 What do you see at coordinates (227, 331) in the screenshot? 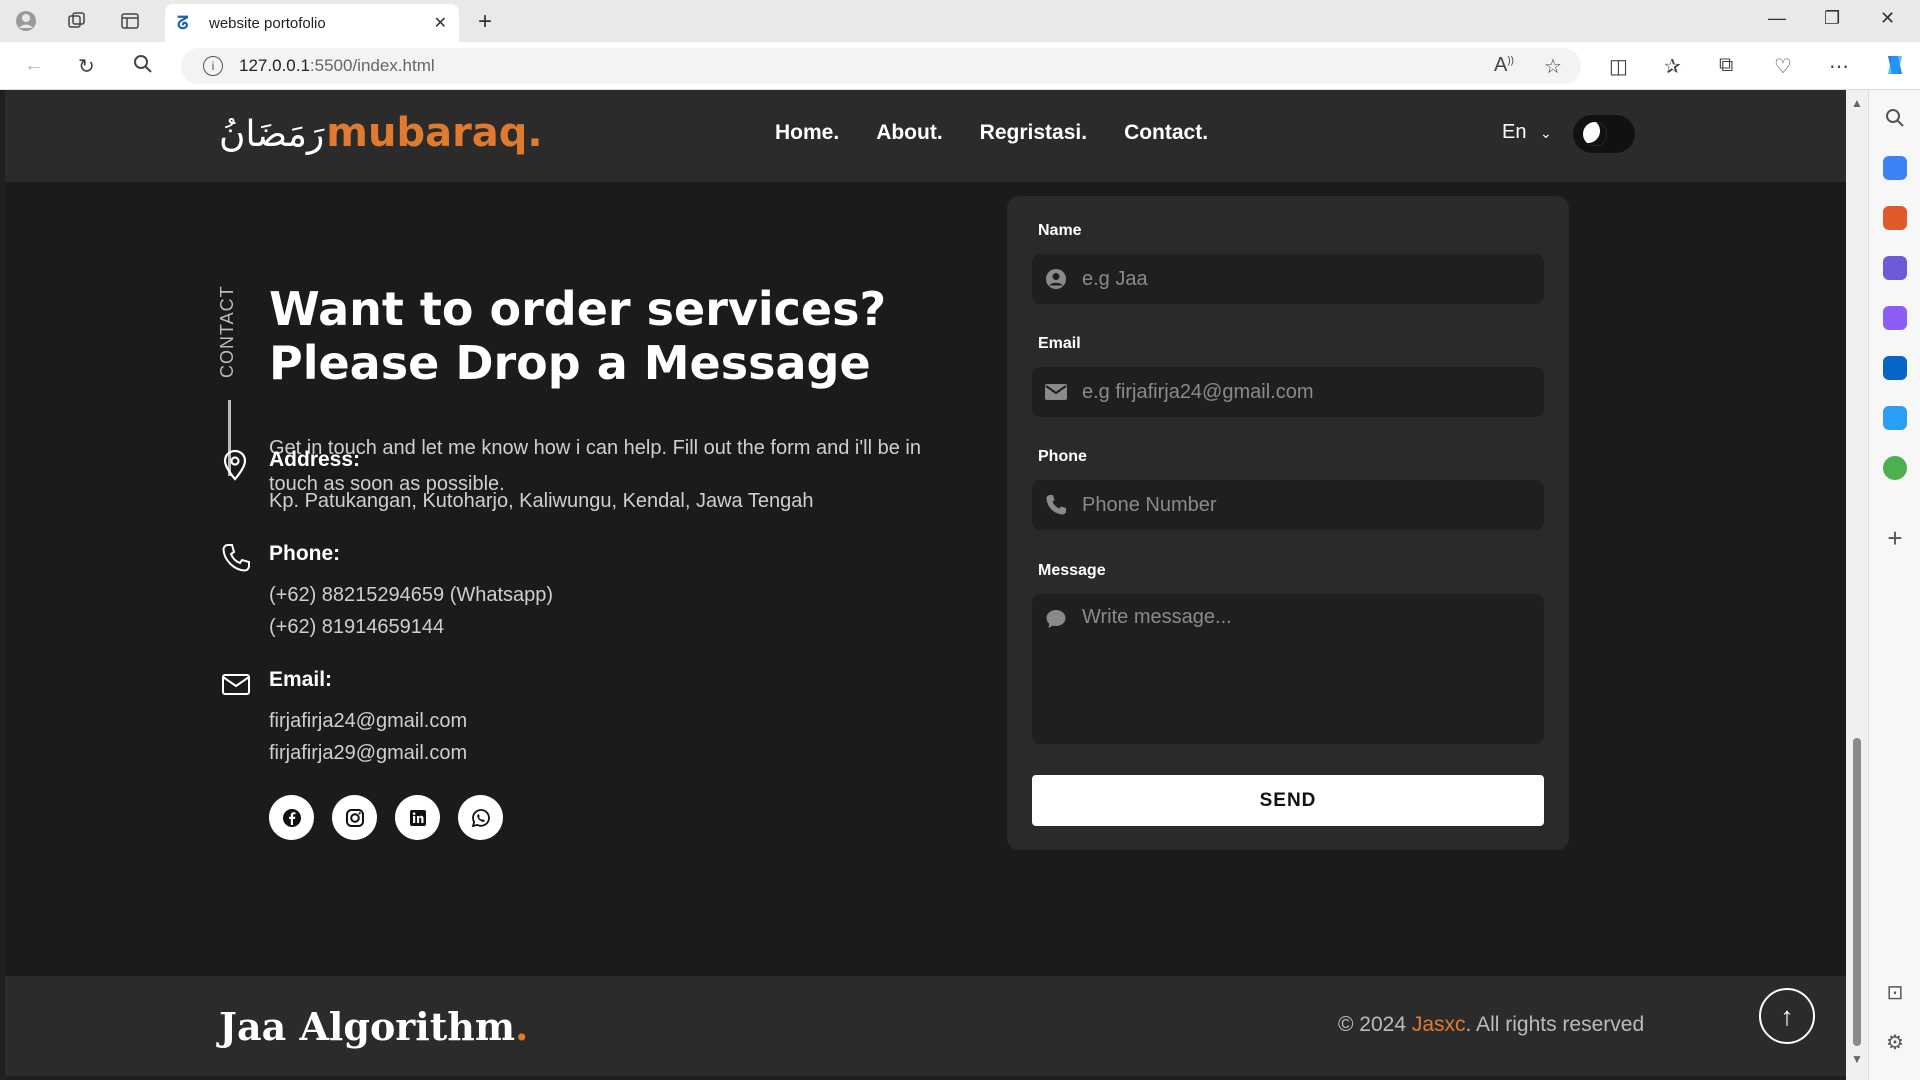
I see `section-label: CONTACT` at bounding box center [227, 331].